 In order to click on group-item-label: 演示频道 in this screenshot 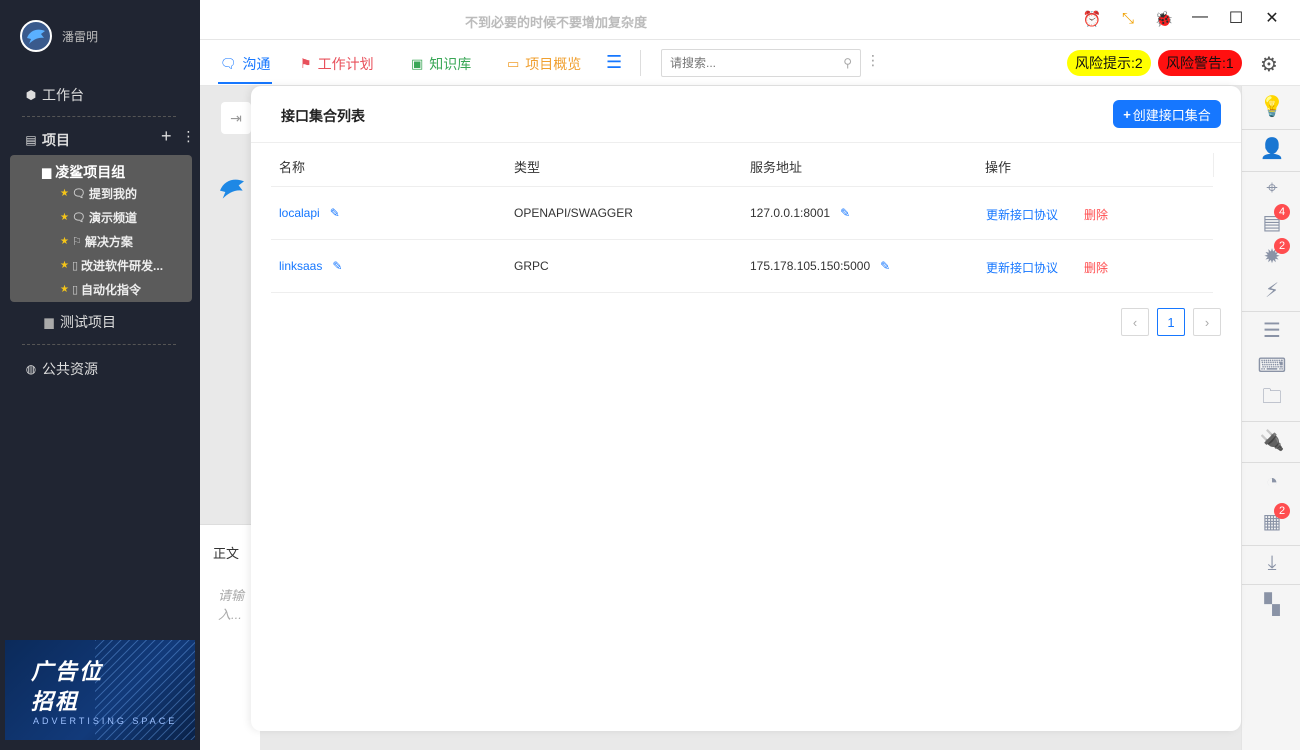, I will do `click(112, 218)`.